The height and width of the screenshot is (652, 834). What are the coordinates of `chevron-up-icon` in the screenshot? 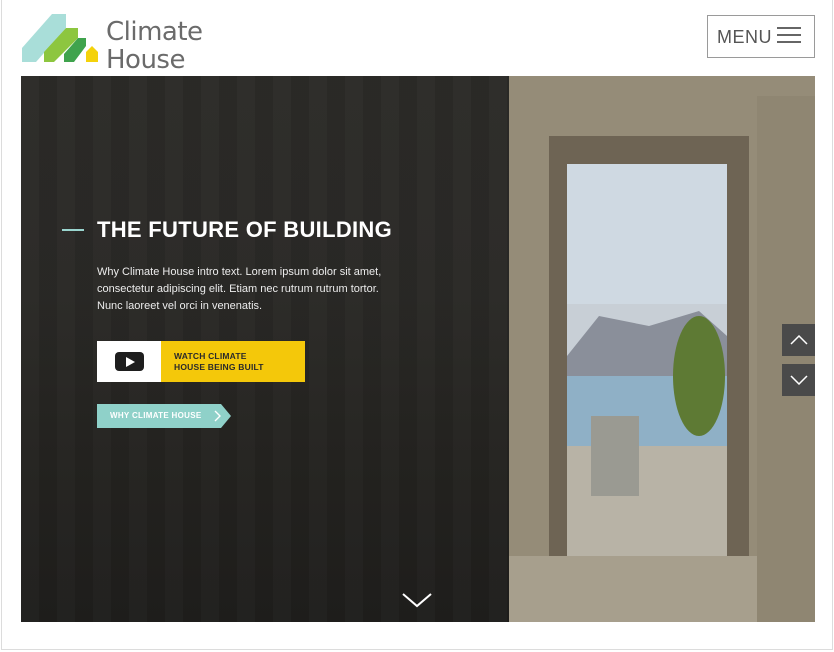 It's located at (798, 340).